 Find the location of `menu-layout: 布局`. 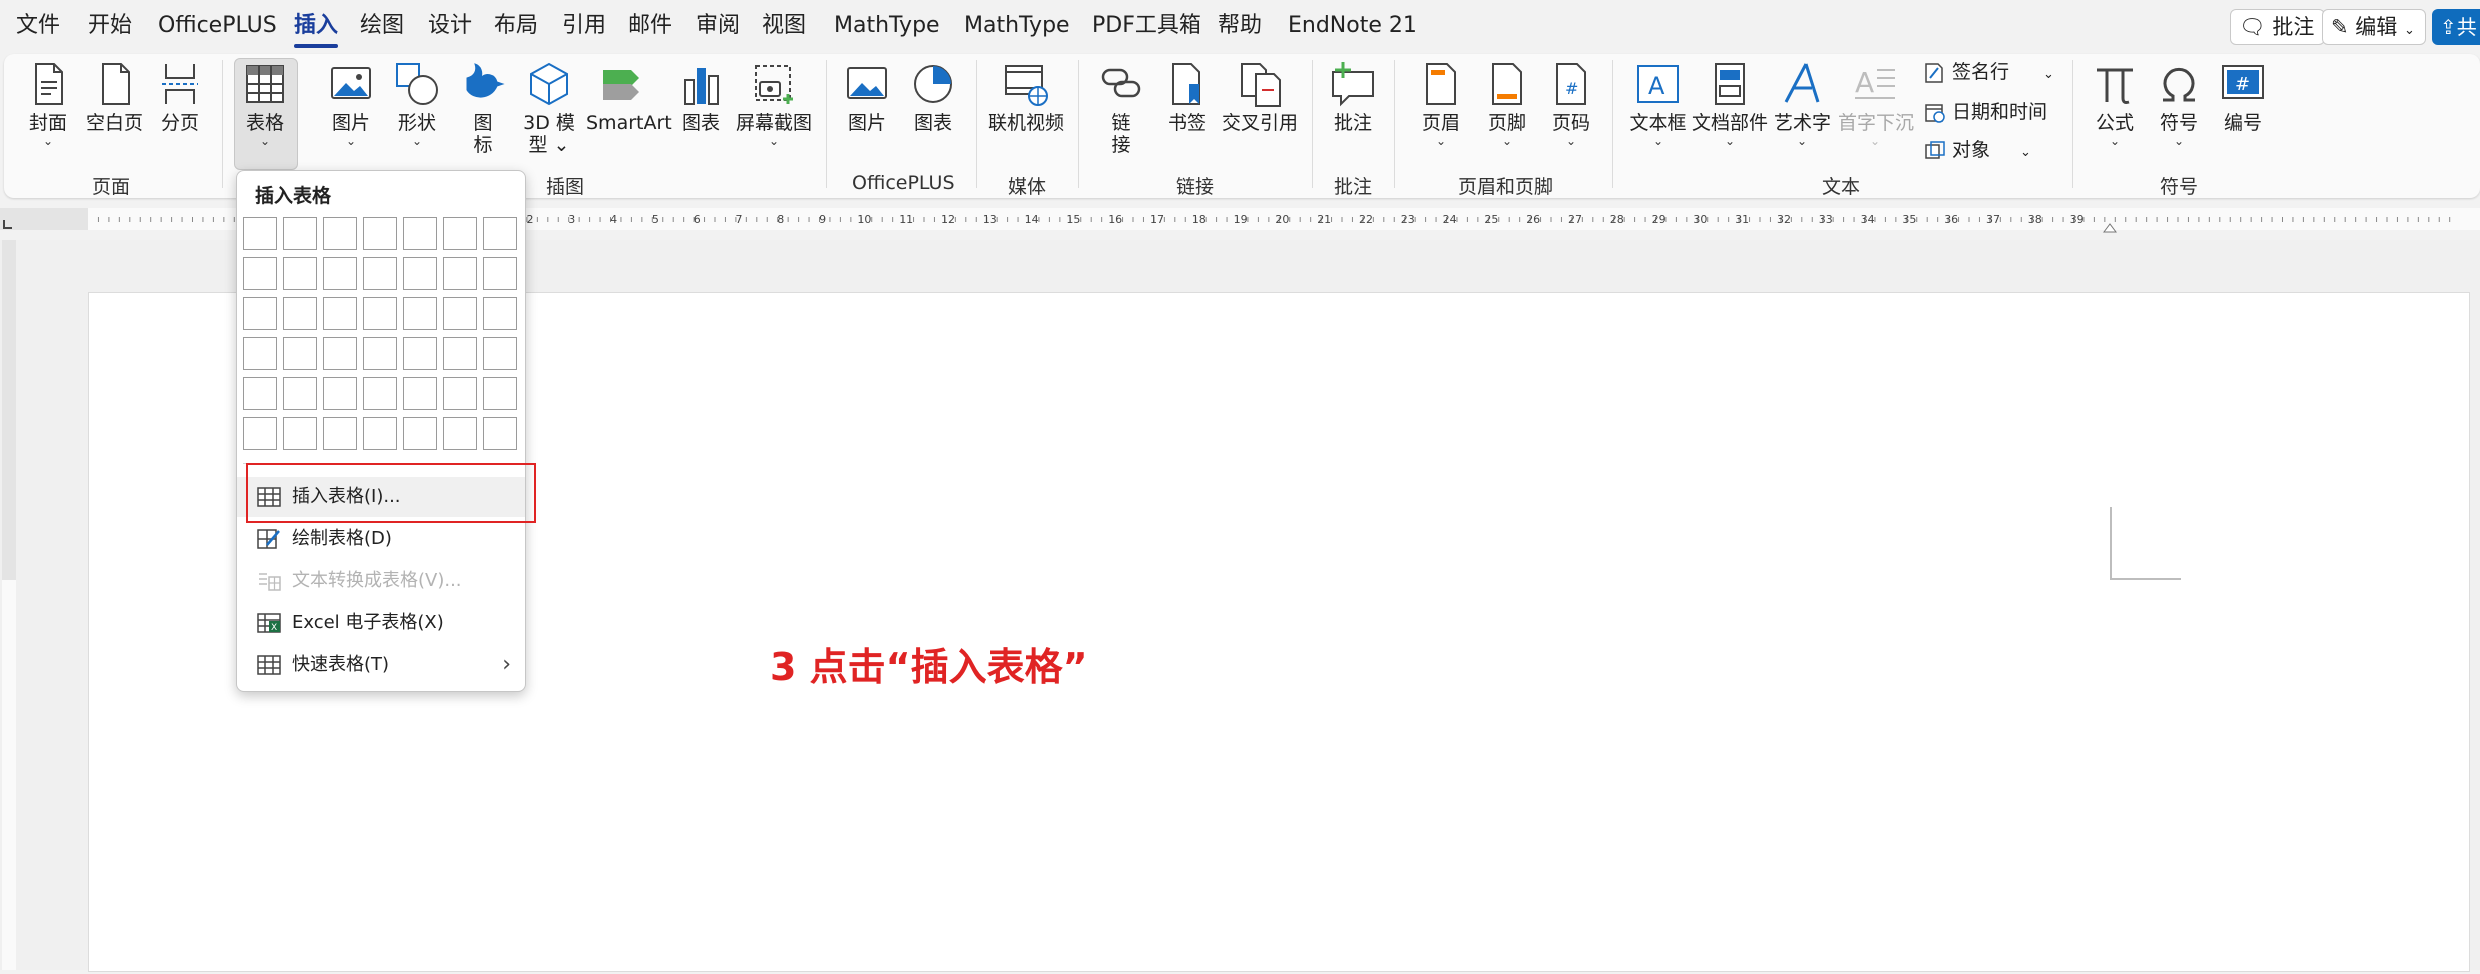

menu-layout: 布局 is located at coordinates (516, 26).